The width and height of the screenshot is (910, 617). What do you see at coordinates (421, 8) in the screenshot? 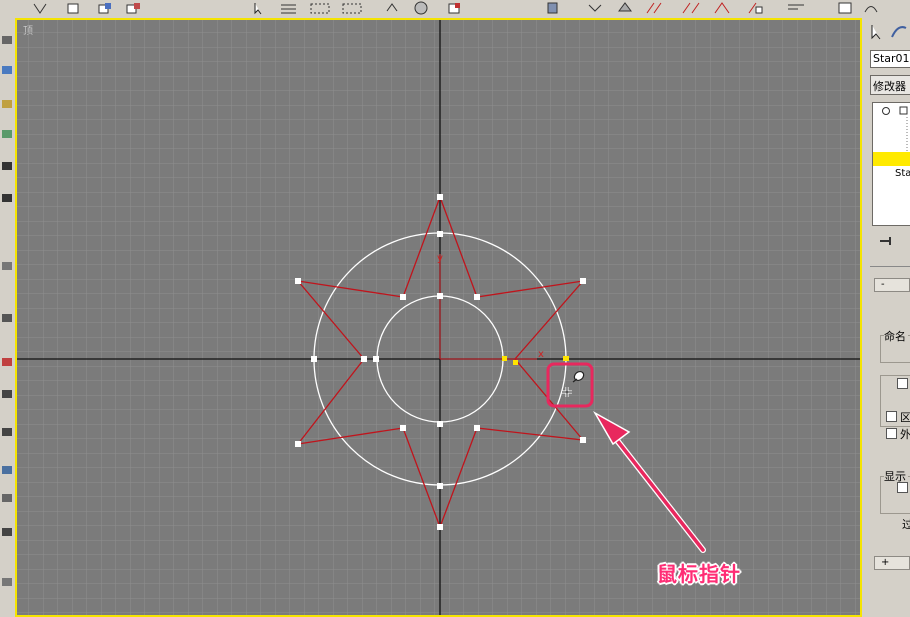
I see `align-icon` at bounding box center [421, 8].